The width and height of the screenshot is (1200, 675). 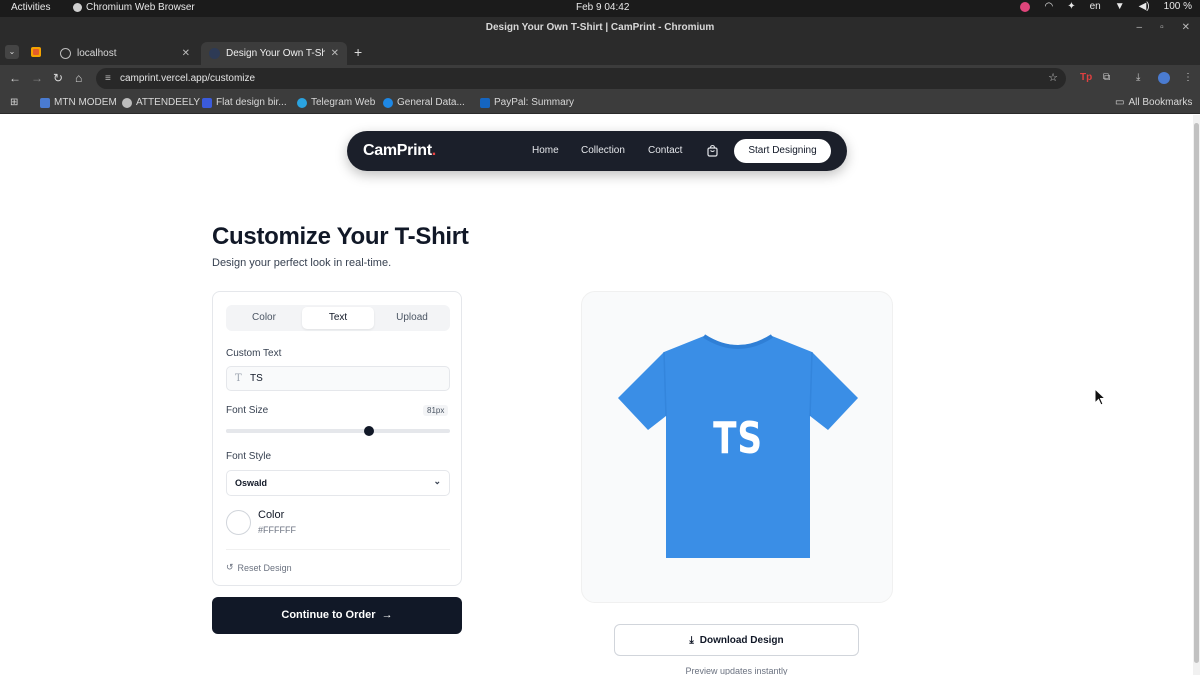 What do you see at coordinates (603, 150) in the screenshot?
I see `nav-collection-link: Collection` at bounding box center [603, 150].